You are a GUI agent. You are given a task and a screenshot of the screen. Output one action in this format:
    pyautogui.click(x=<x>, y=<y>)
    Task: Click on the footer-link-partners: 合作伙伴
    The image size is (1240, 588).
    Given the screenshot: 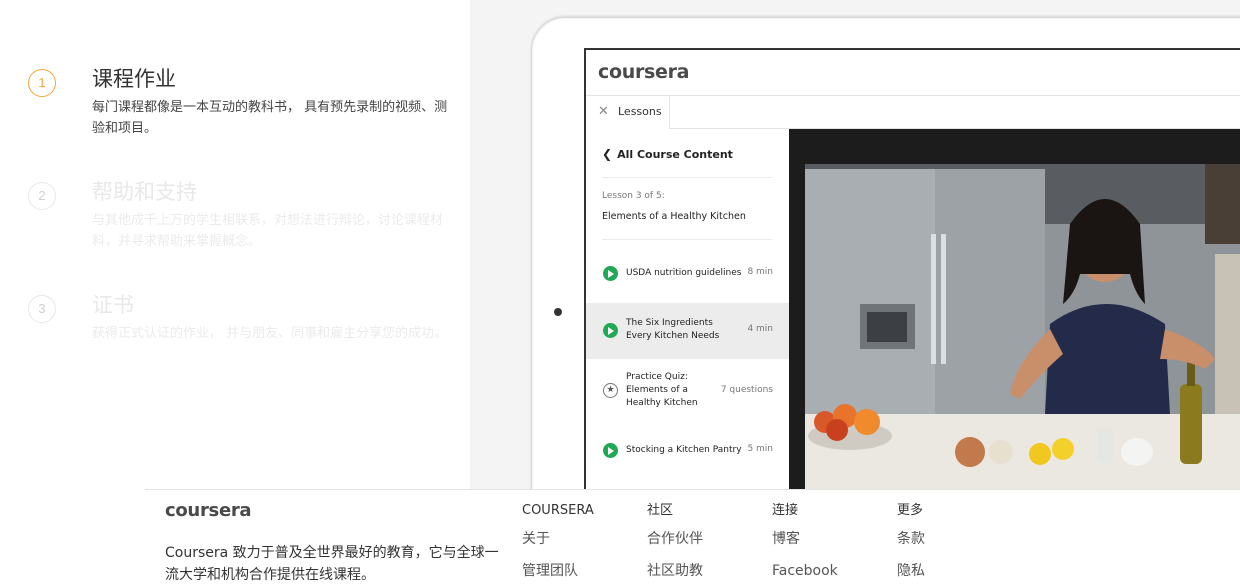 What is the action you would take?
    pyautogui.click(x=707, y=544)
    